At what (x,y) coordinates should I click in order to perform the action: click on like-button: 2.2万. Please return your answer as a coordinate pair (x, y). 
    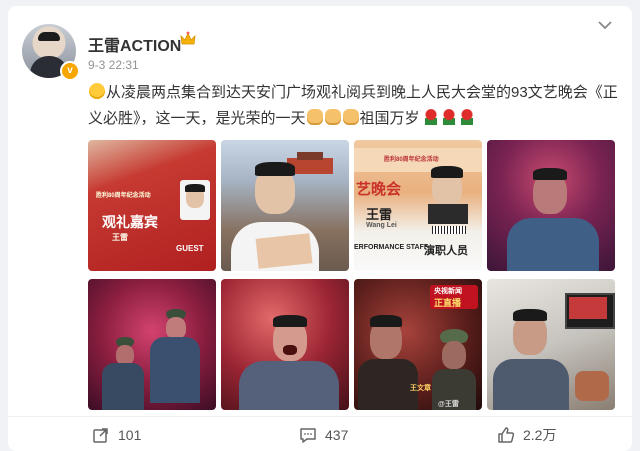
    Looking at the image, I should click on (526, 435).